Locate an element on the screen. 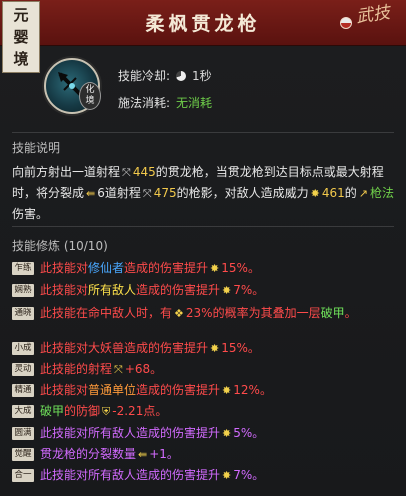  refinement-segment: 修仙者 is located at coordinates (106, 268).